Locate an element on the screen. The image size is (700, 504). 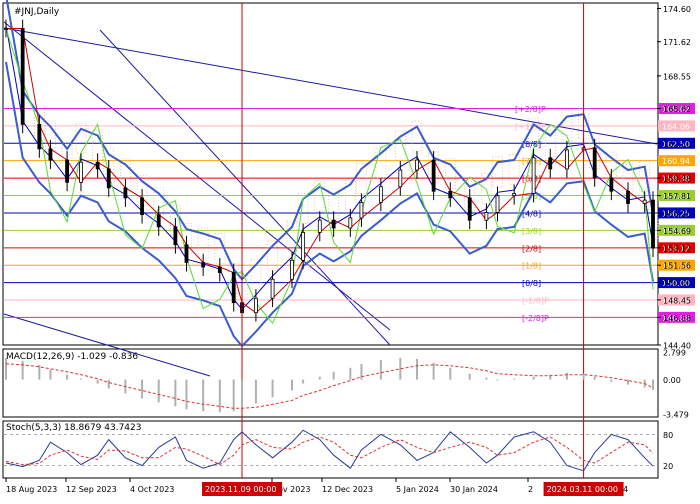
time-axis-label: 18 Aug 2023 is located at coordinates (31, 489).